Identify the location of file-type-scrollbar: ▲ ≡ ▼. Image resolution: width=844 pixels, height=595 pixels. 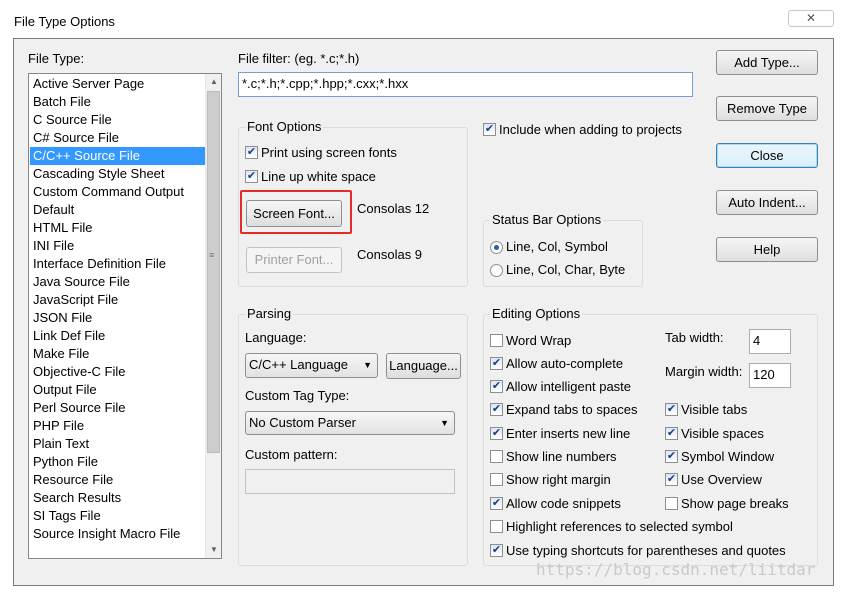
(213, 316).